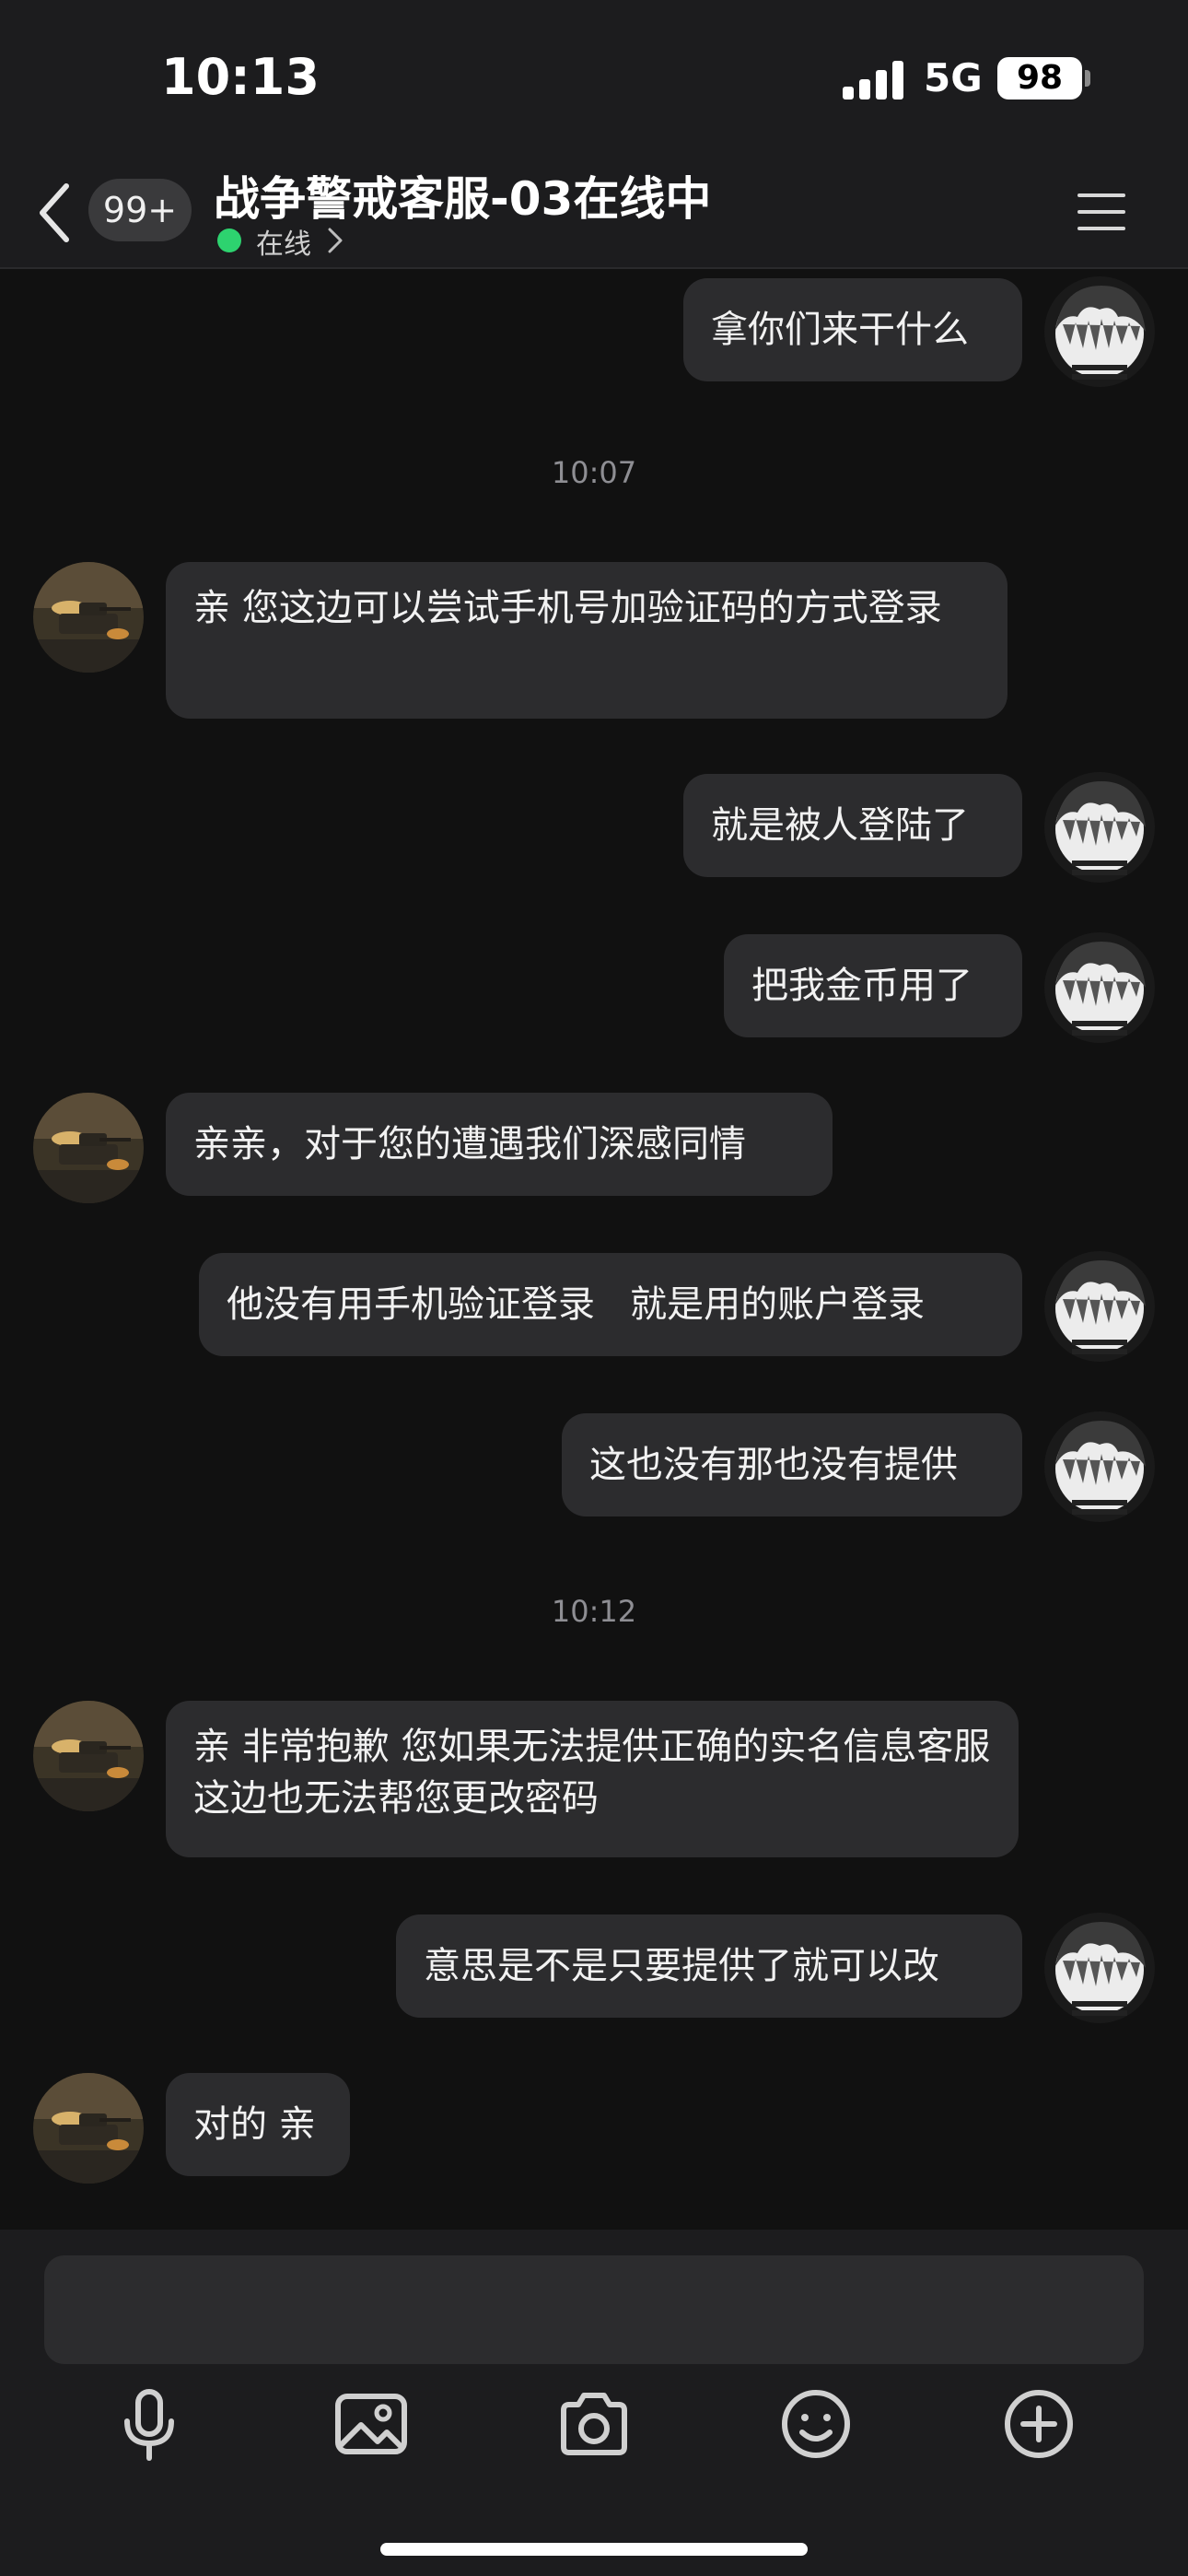 The image size is (1188, 2576). I want to click on message-timestamp: 10:12, so click(594, 1611).